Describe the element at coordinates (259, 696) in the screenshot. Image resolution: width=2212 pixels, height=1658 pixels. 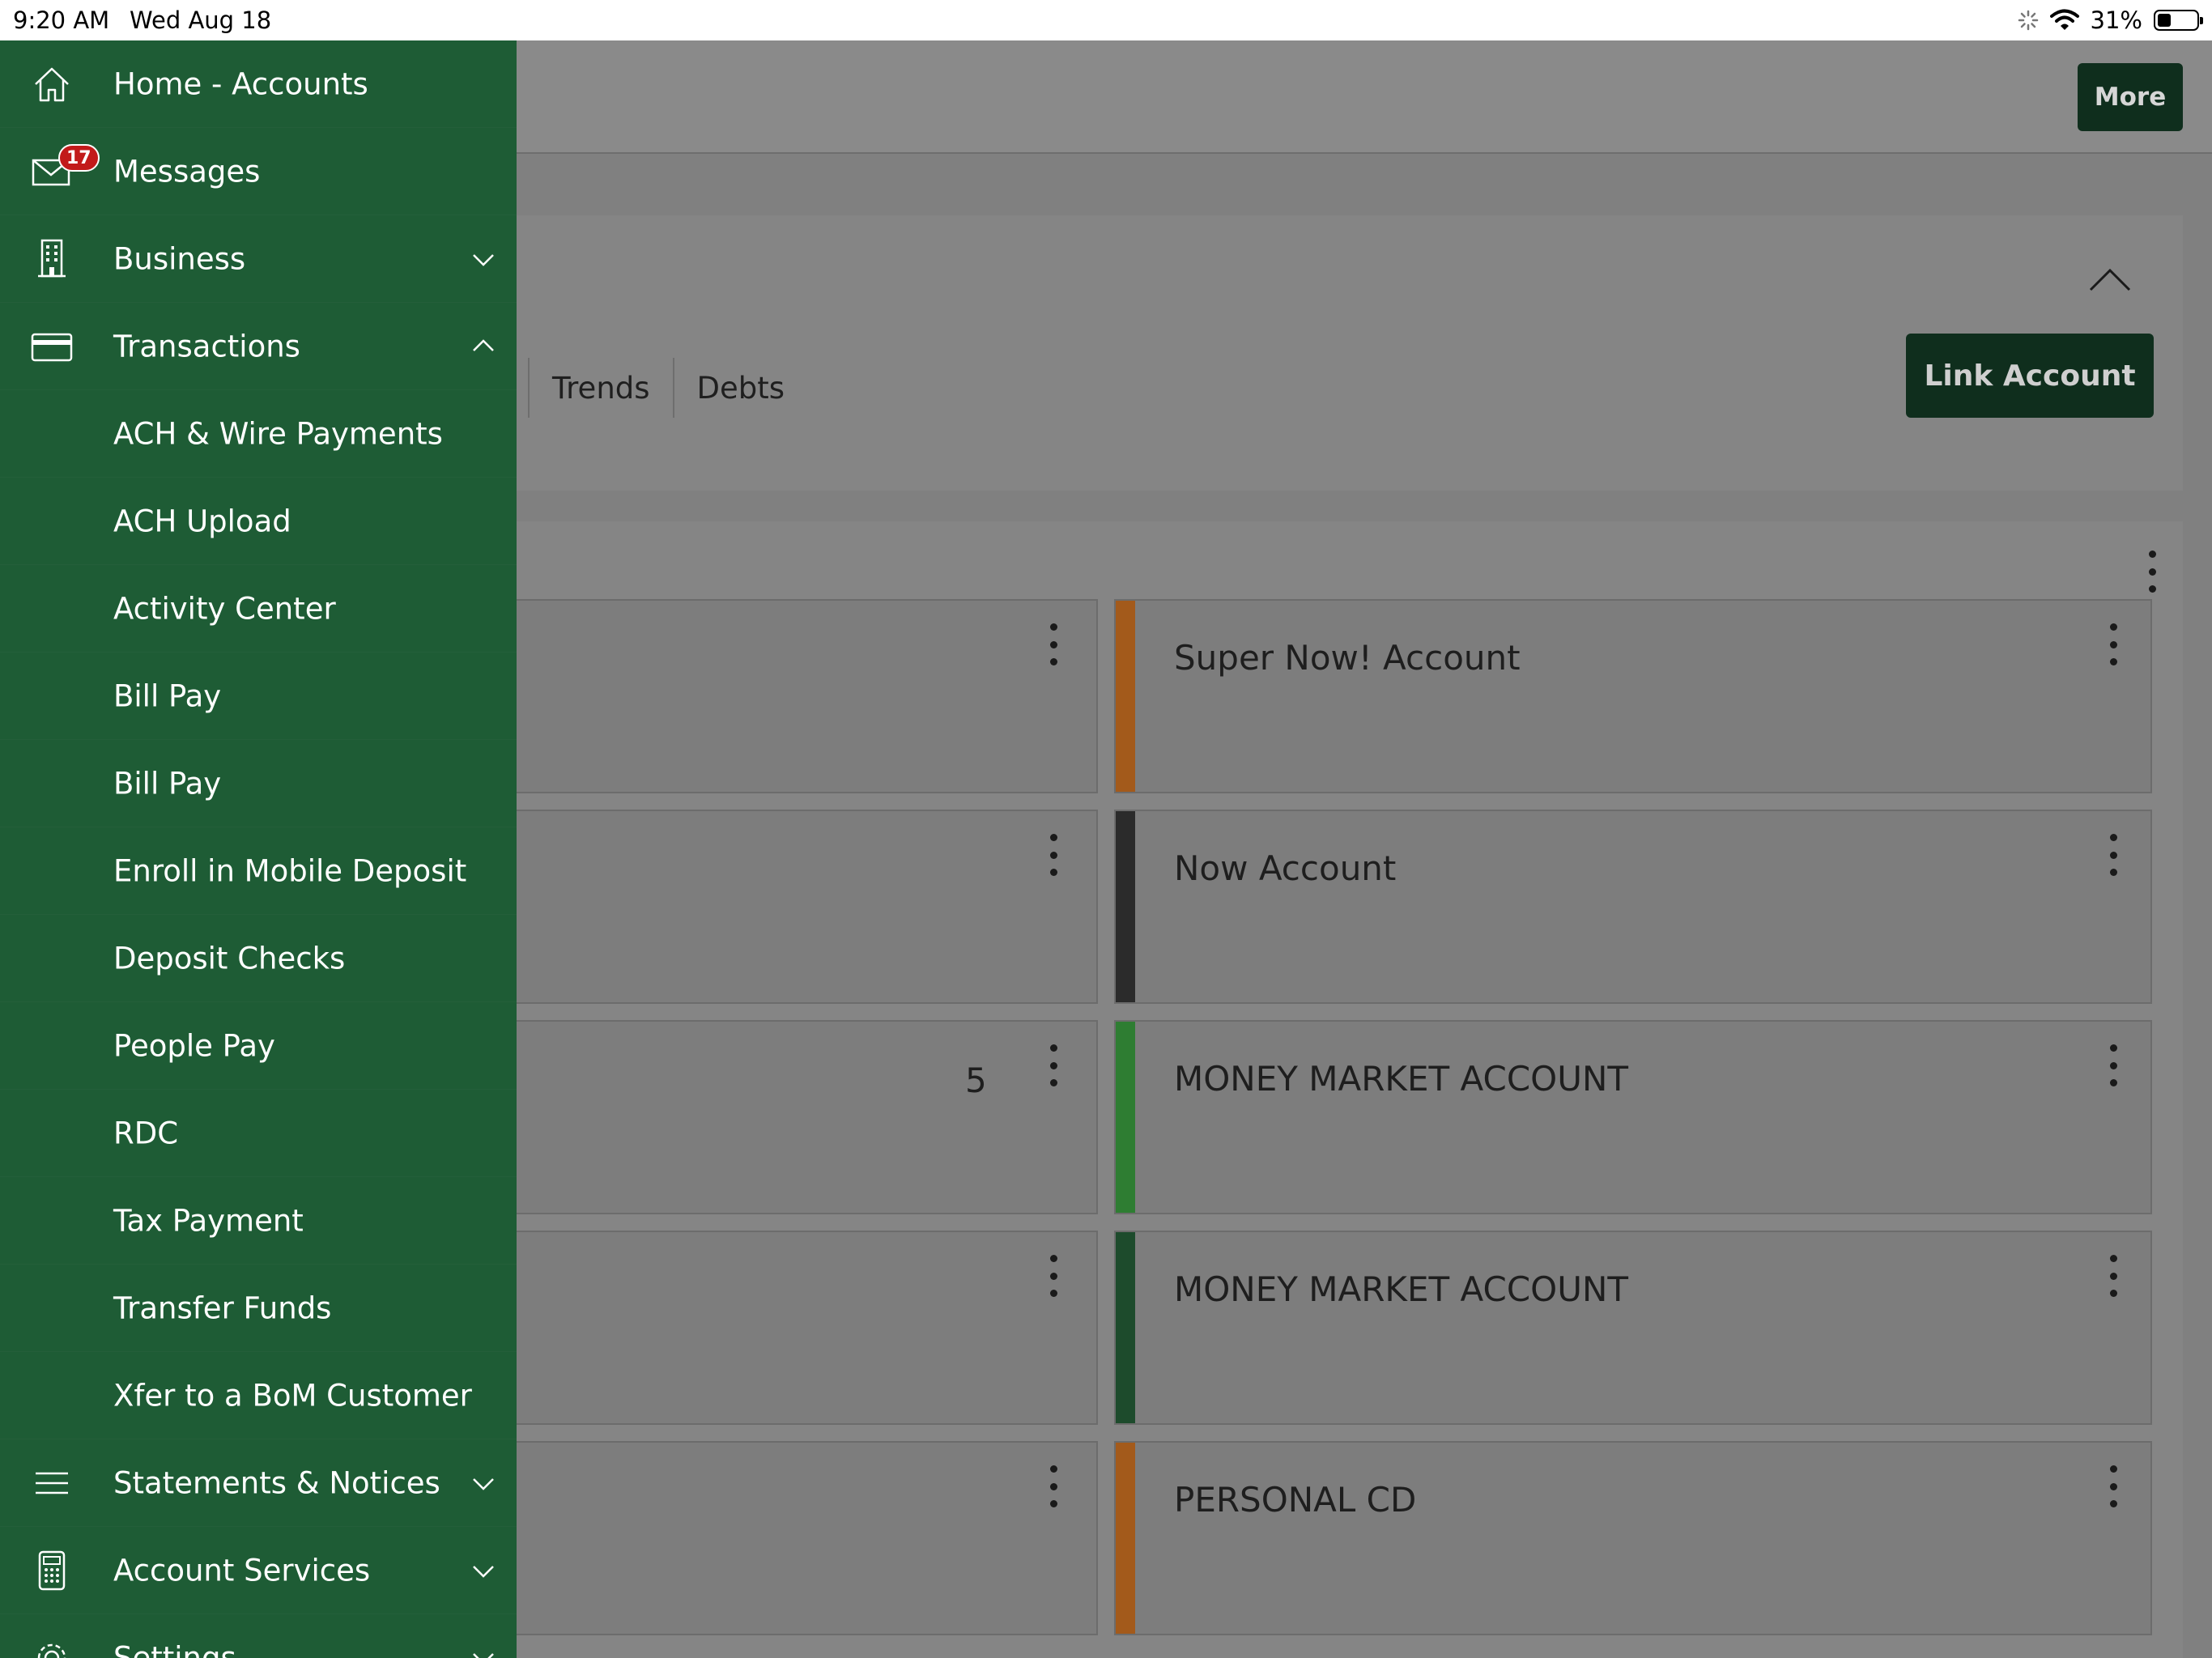
I see `submenu-item-bill-pay: Bill Pay` at that location.